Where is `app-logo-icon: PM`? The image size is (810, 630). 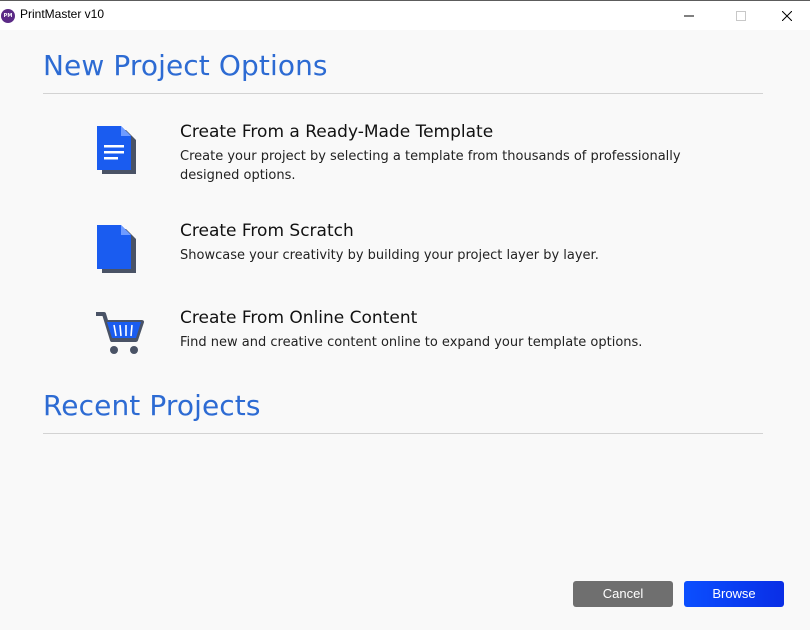 app-logo-icon: PM is located at coordinates (8, 16).